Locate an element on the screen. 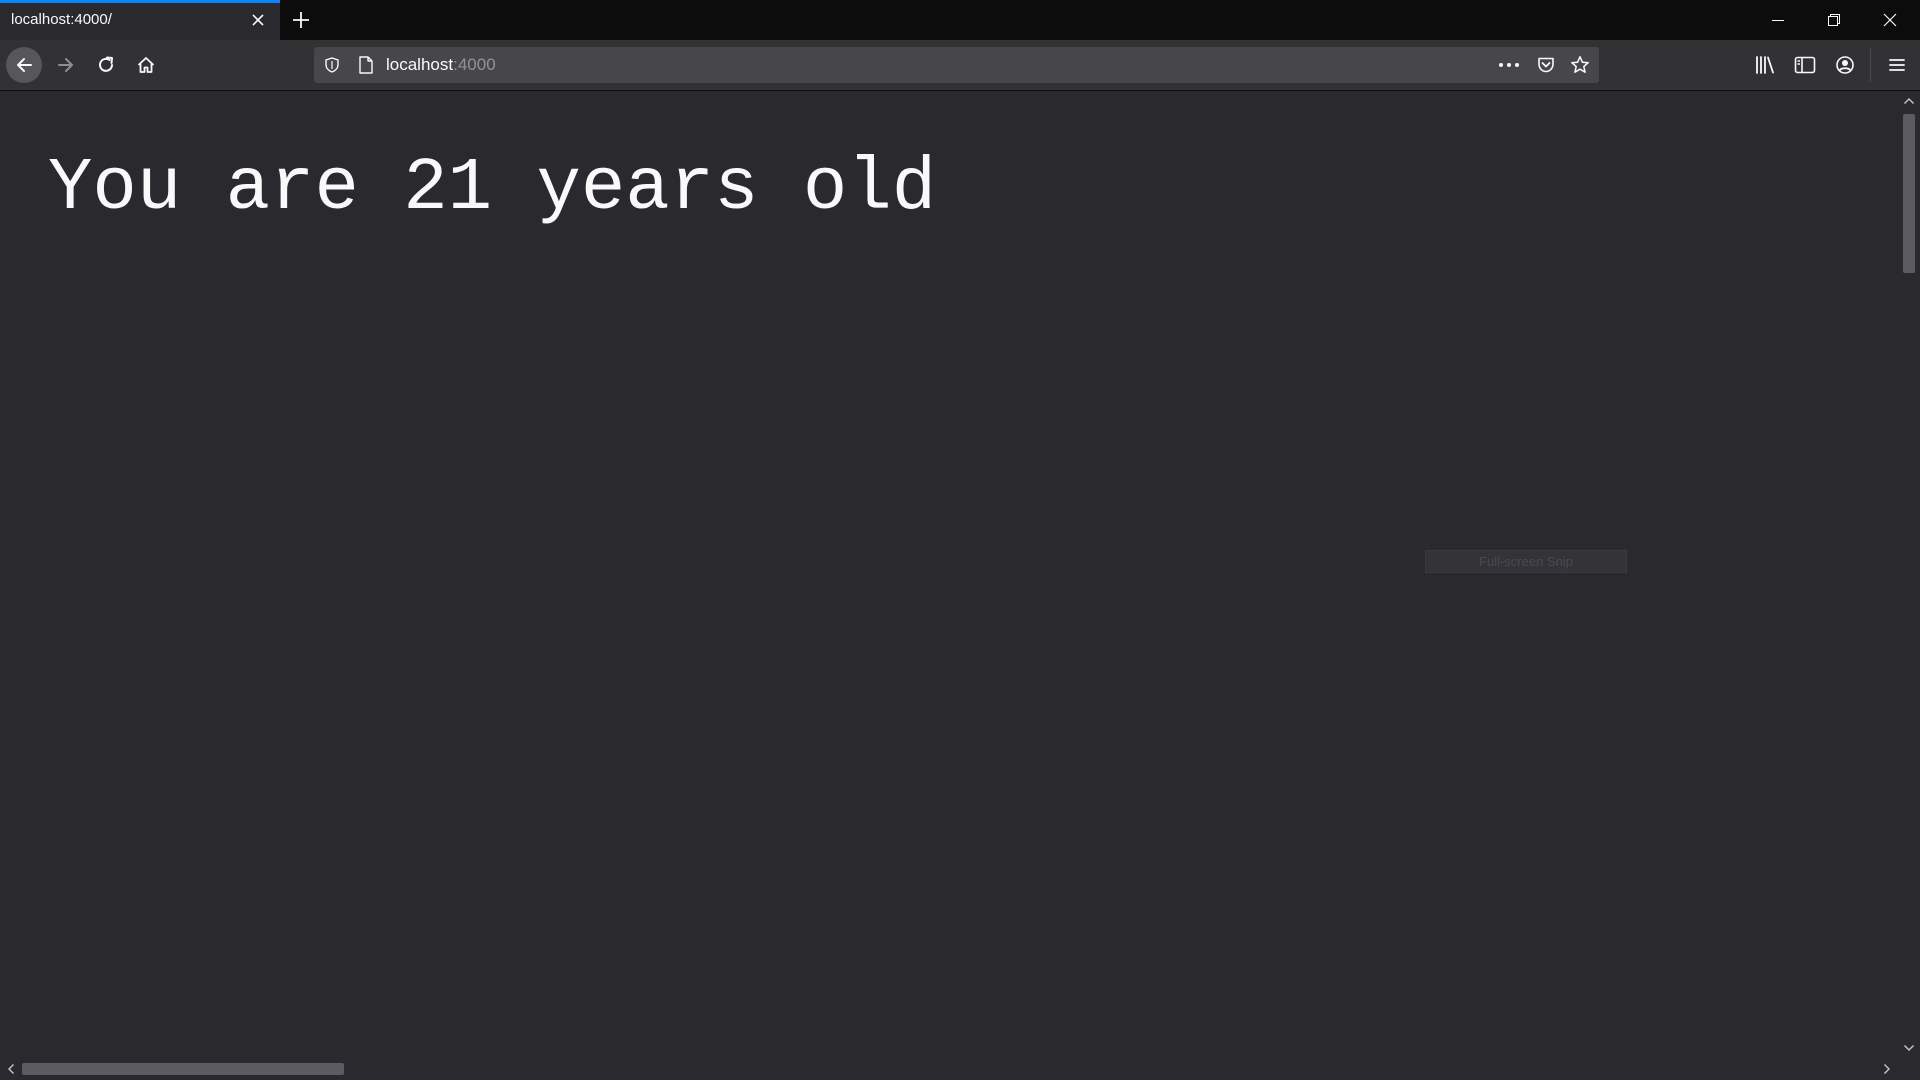 This screenshot has width=1920, height=1080. scroll-down-button is located at coordinates (1909, 1048).